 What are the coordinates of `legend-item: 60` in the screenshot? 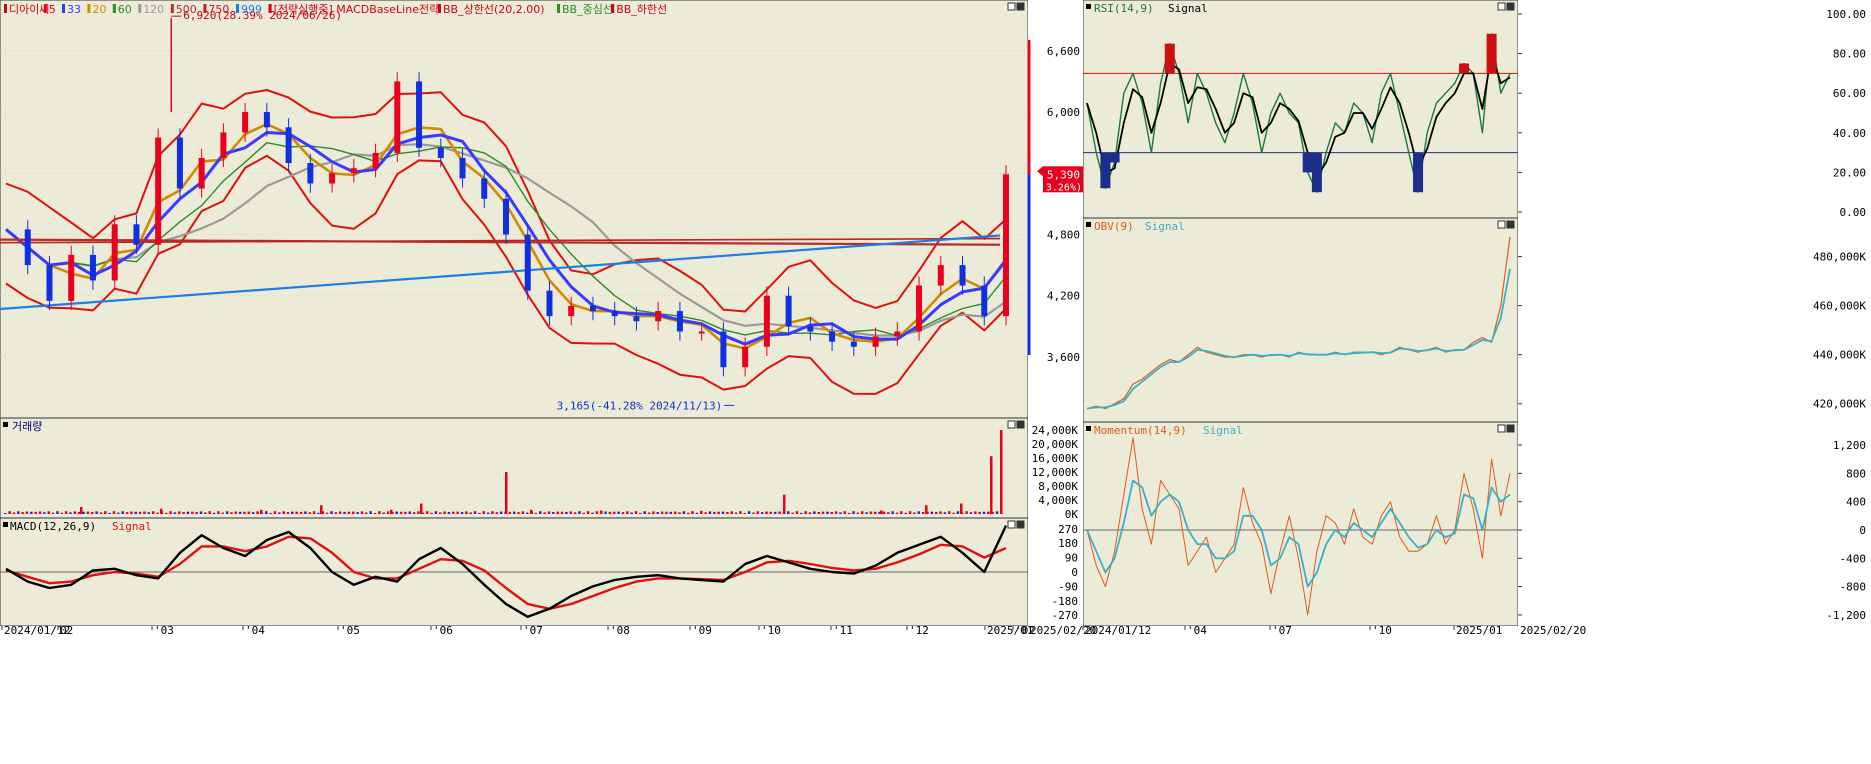 It's located at (125, 9).